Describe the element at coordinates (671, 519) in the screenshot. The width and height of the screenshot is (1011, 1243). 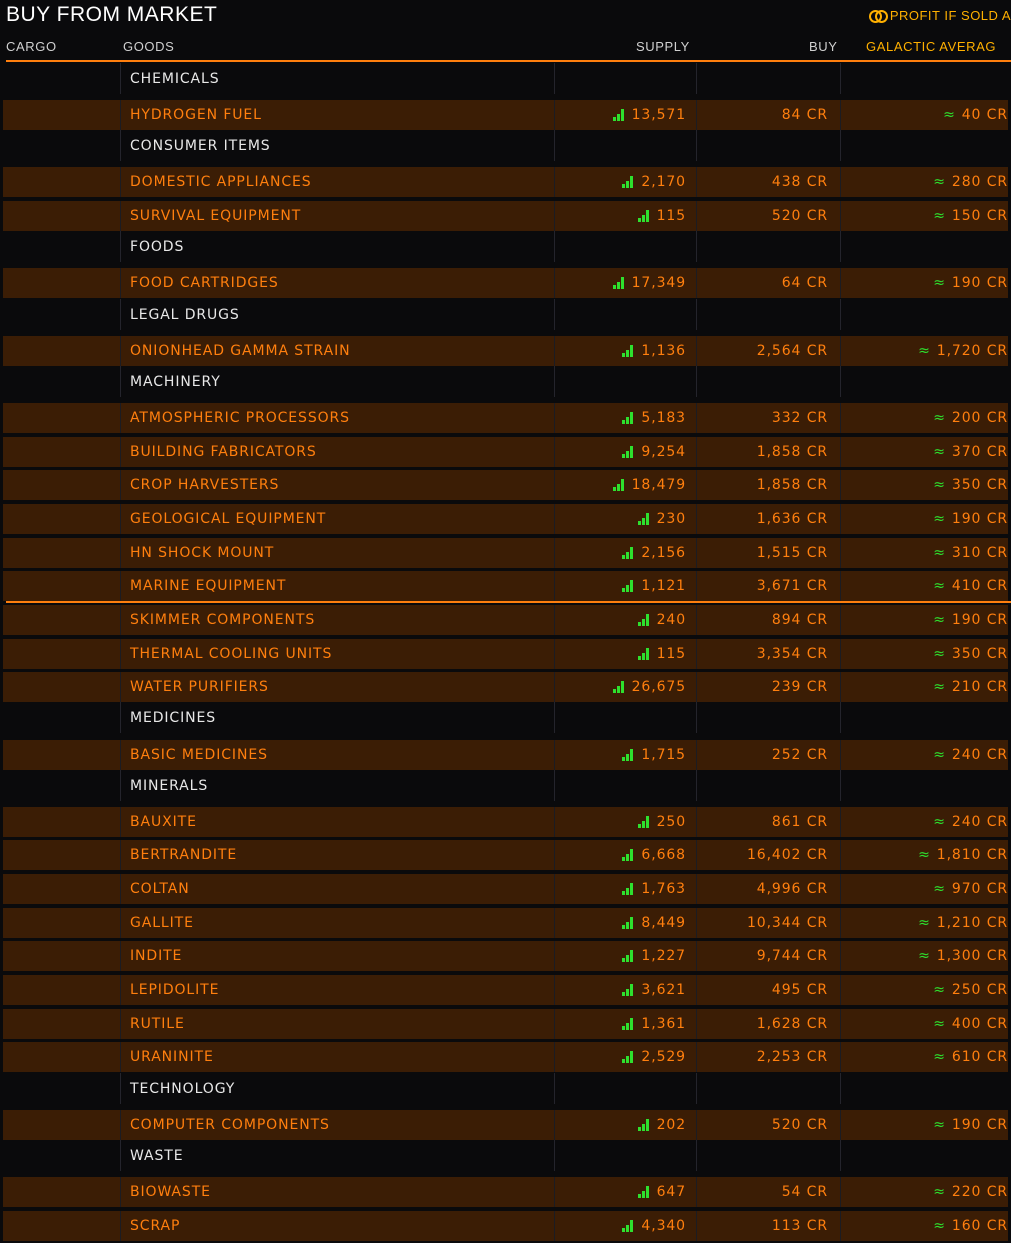
I see `supply-value: 230` at that location.